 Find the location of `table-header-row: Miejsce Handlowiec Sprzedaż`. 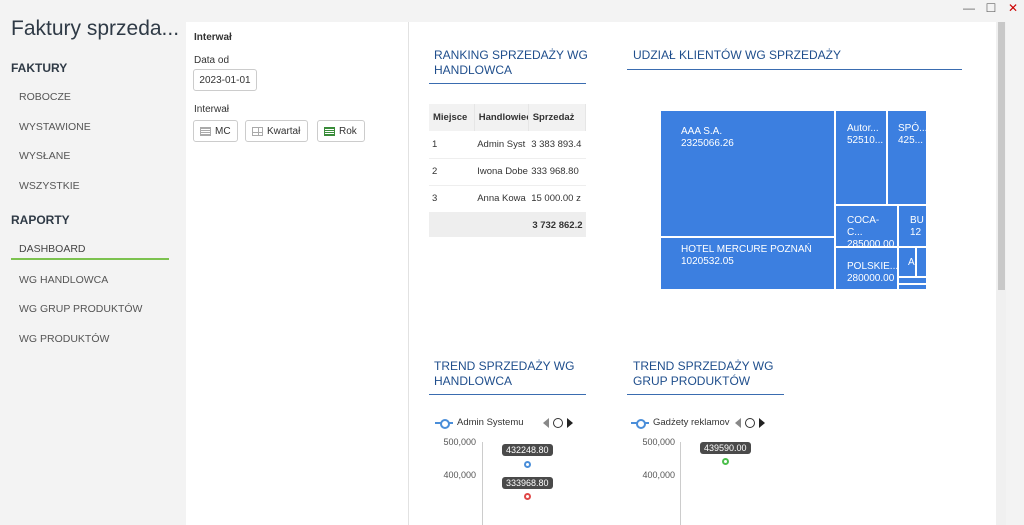

table-header-row: Miejsce Handlowiec Sprzedaż is located at coordinates (507, 117).